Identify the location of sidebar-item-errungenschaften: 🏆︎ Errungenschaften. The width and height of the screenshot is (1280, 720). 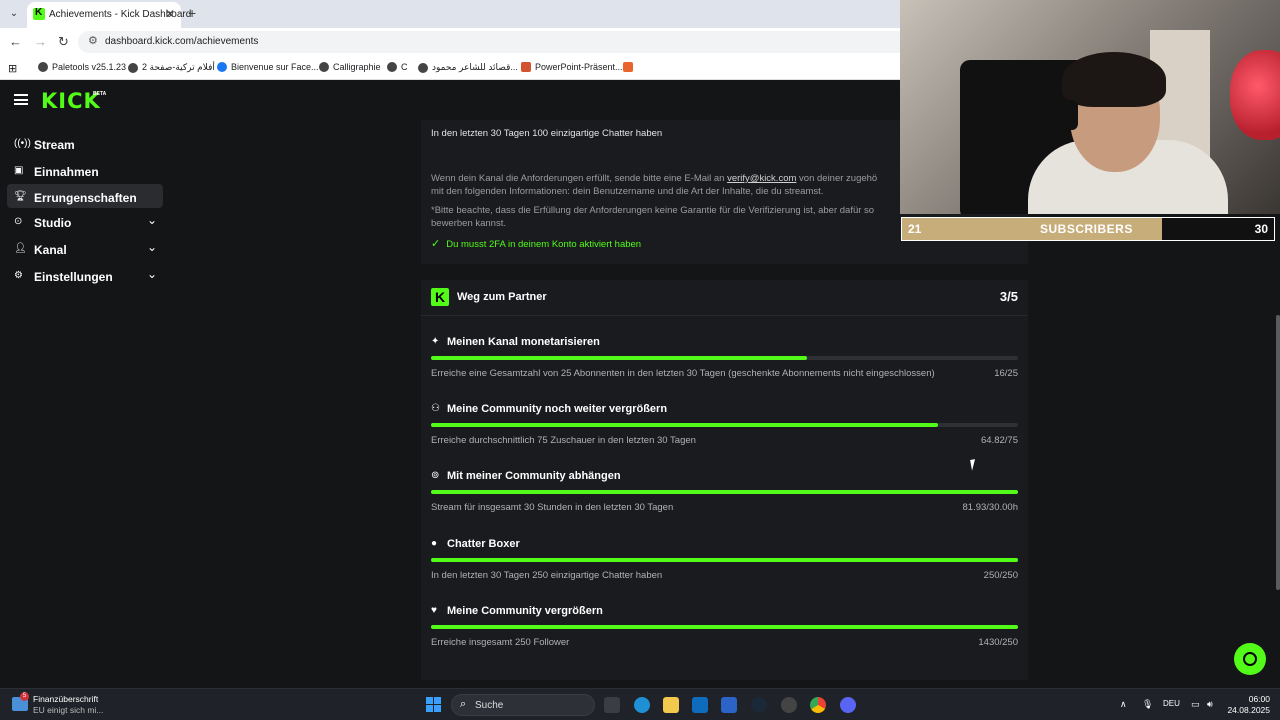
(85, 196).